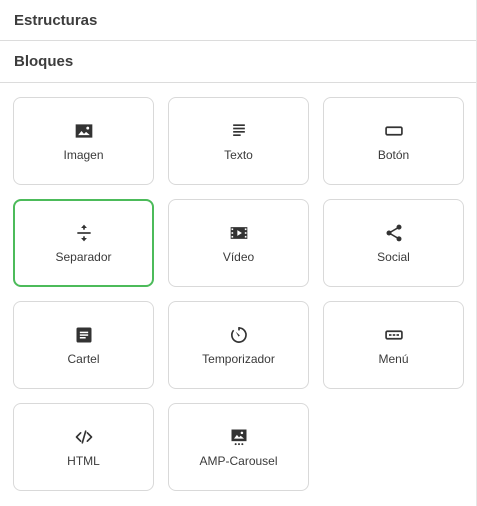 The image size is (477, 506). What do you see at coordinates (238, 20) in the screenshot?
I see `structures-section-header: Estructuras` at bounding box center [238, 20].